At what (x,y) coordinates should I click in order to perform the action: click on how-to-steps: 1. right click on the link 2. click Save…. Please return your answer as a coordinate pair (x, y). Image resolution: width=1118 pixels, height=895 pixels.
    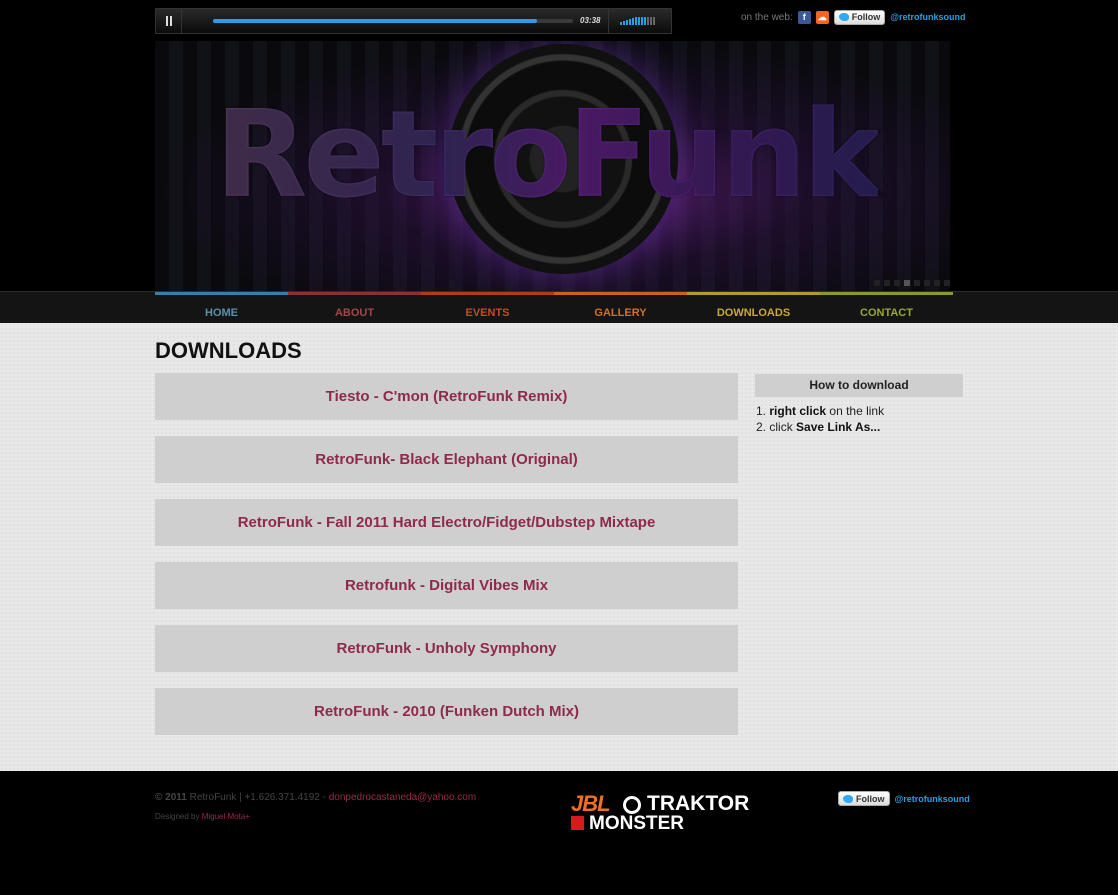
    Looking at the image, I should click on (859, 419).